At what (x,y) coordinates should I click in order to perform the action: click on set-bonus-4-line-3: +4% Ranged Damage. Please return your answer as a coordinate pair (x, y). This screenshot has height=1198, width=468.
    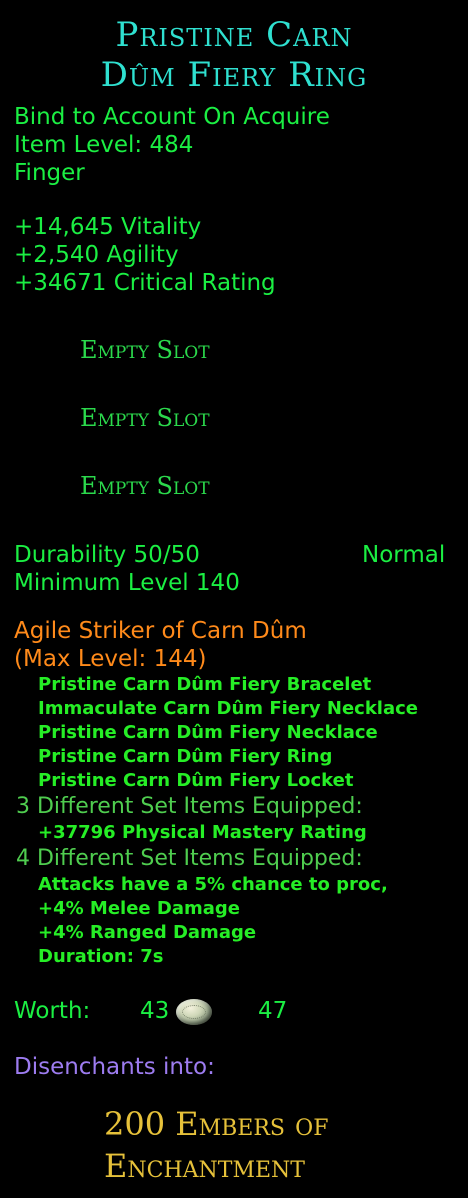
    Looking at the image, I should click on (147, 932).